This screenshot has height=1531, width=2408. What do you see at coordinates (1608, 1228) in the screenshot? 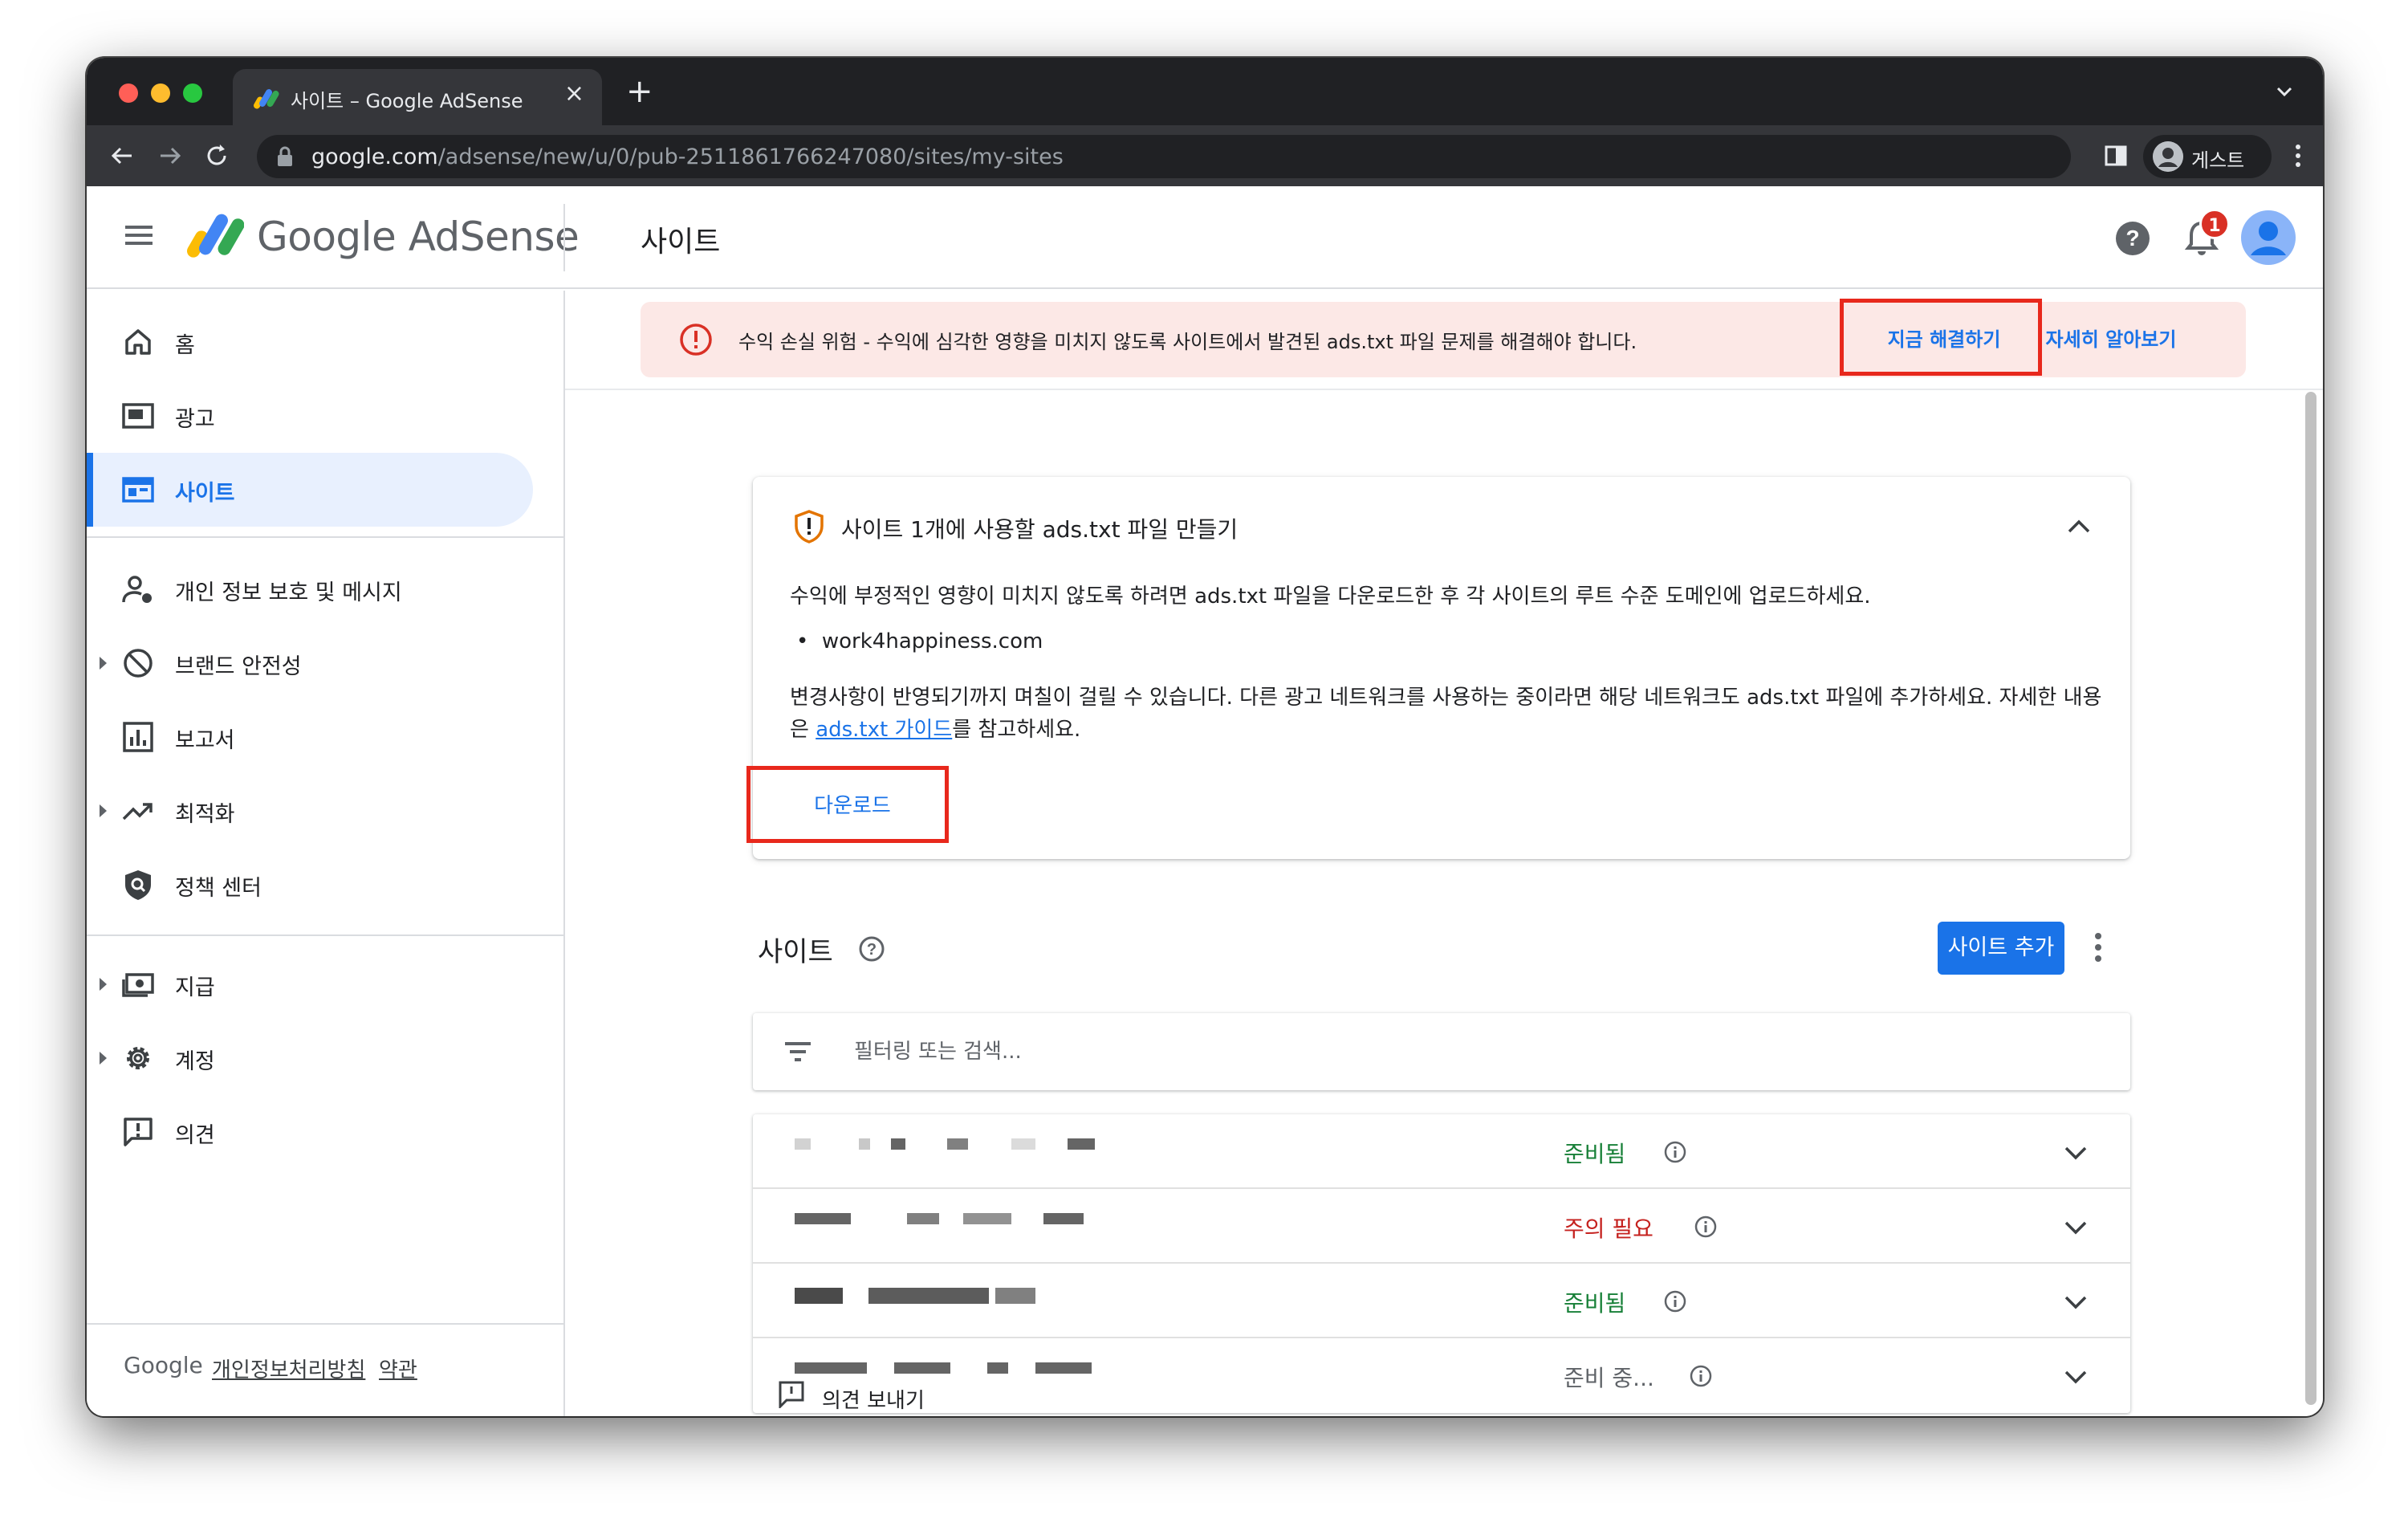
I see `site-status: 주의 필요` at bounding box center [1608, 1228].